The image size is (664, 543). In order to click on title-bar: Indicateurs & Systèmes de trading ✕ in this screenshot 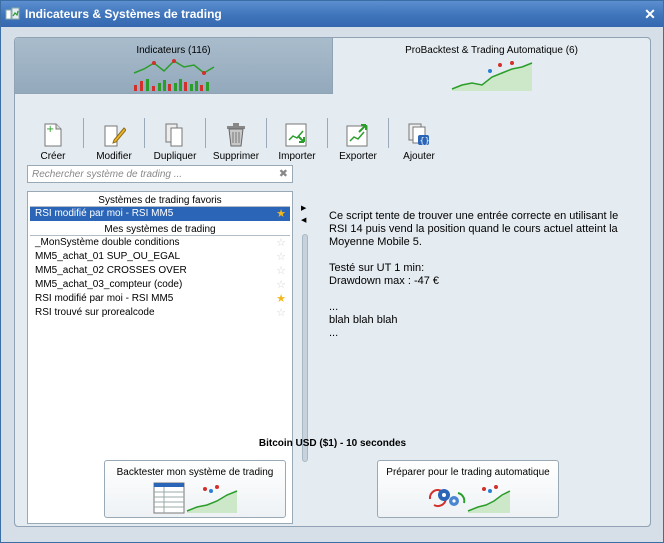, I will do `click(332, 14)`.